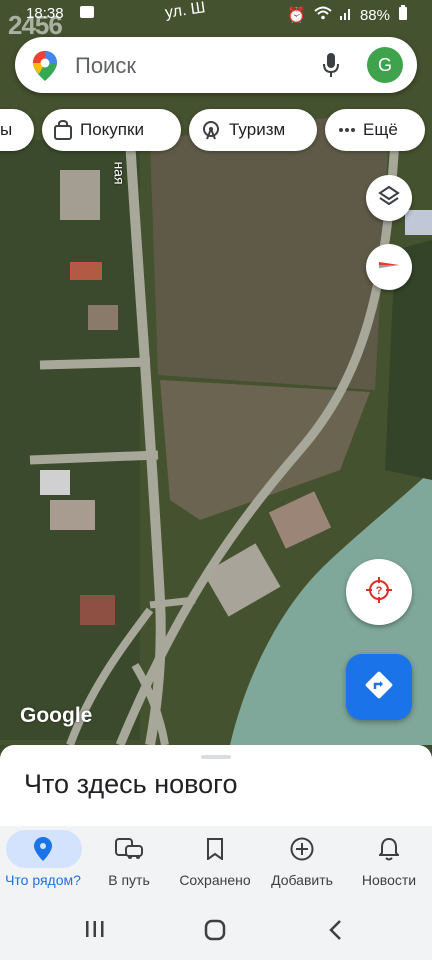  Describe the element at coordinates (215, 849) in the screenshot. I see `bookmark-icon` at that location.